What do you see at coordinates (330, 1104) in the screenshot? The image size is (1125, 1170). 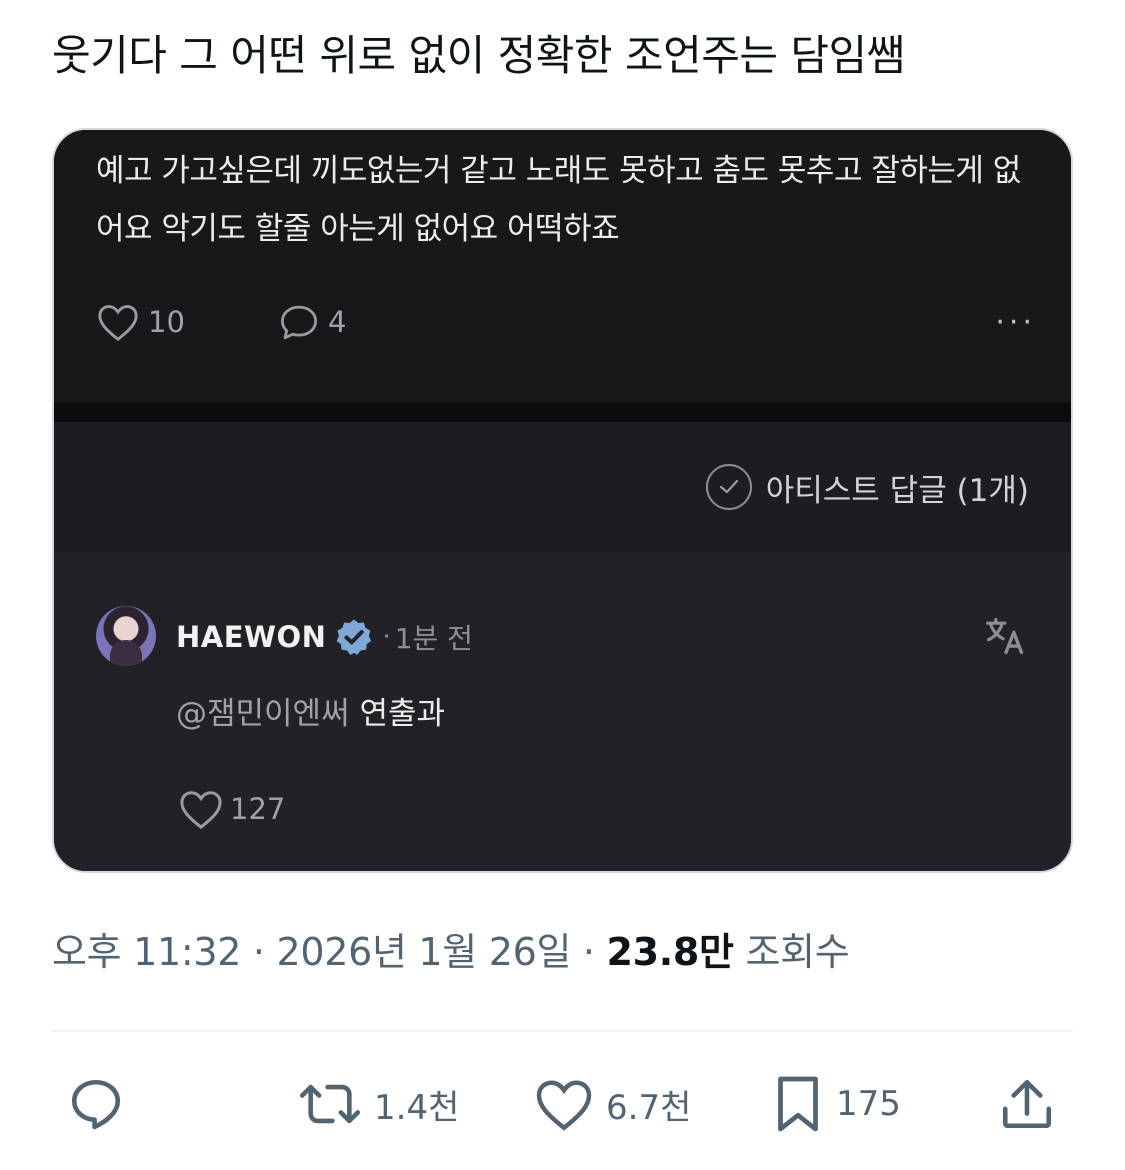 I see `retweet-icon` at bounding box center [330, 1104].